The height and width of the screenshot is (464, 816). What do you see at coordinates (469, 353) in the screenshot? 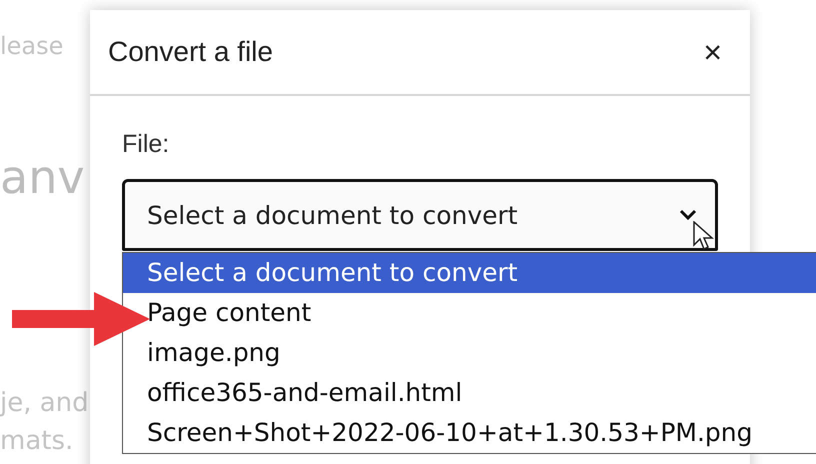
I see `dropdown-option: image.png` at bounding box center [469, 353].